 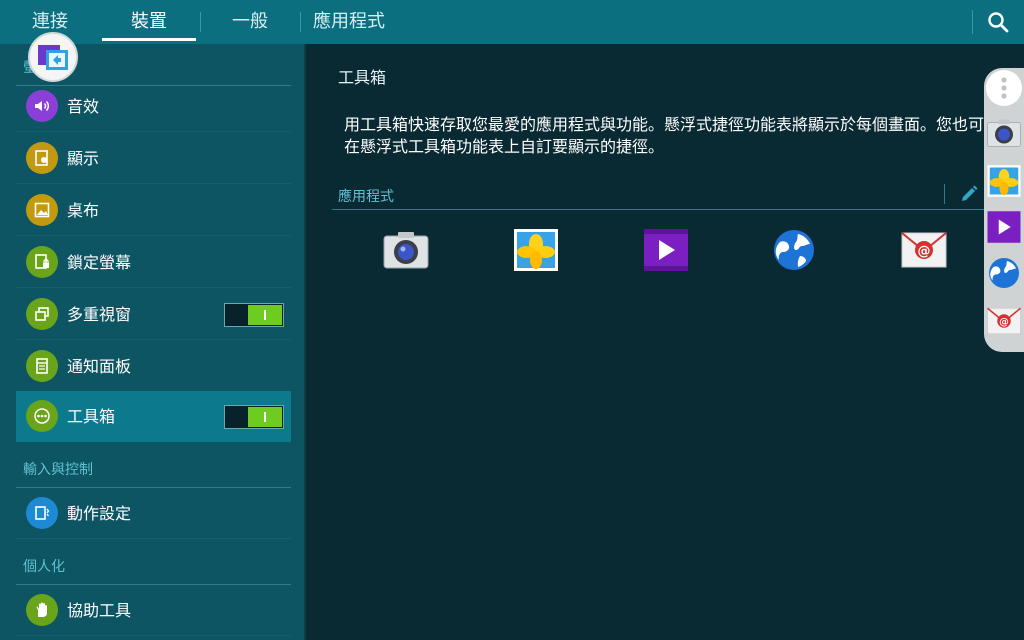 What do you see at coordinates (153, 610) in the screenshot?
I see `sidebar-item-accessibility: 協助工具` at bounding box center [153, 610].